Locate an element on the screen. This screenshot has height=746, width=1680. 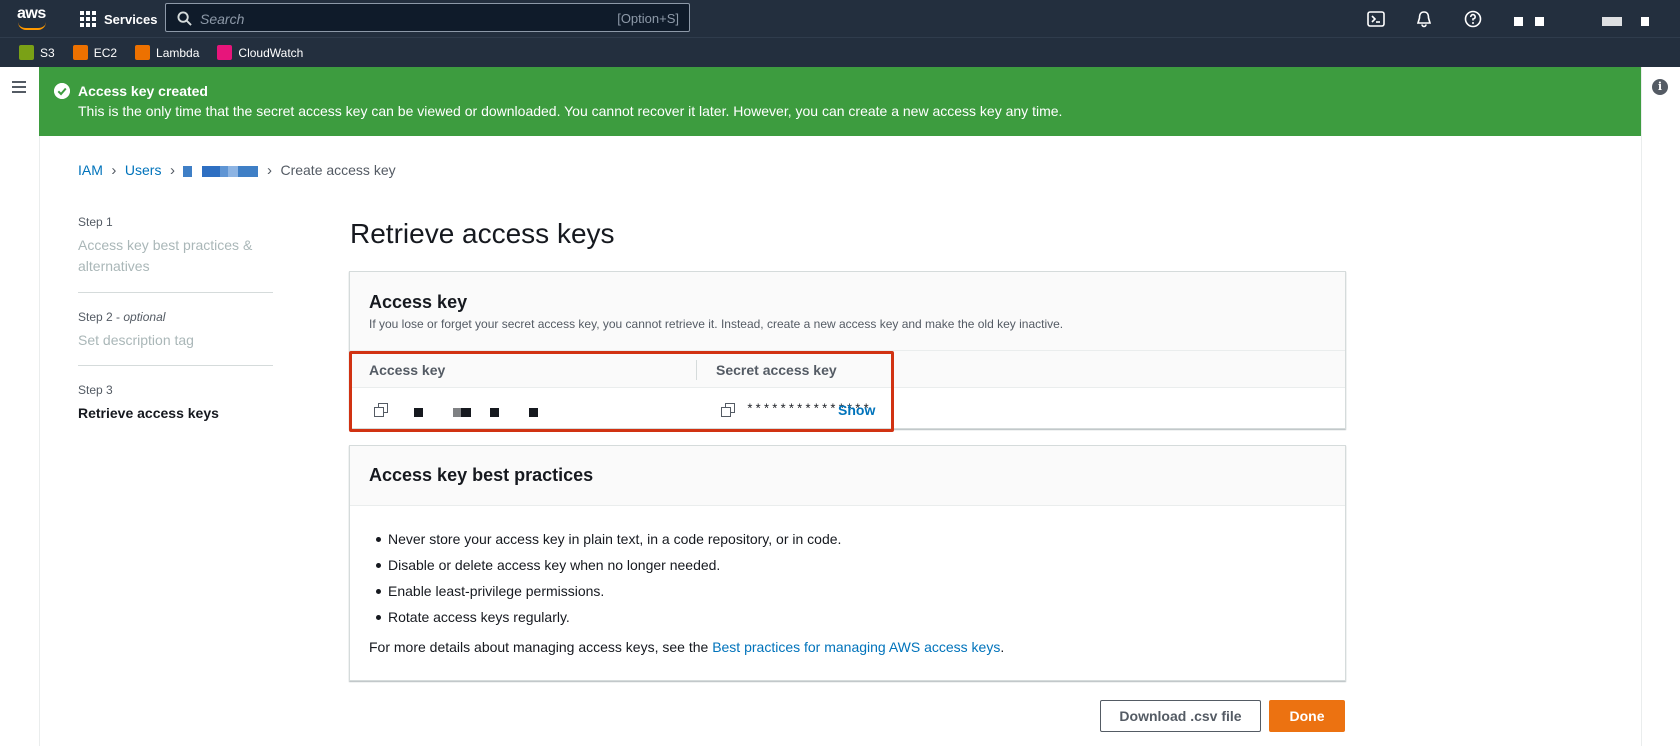
breadcrumb: IAM › Users › › Create access key is located at coordinates (237, 170).